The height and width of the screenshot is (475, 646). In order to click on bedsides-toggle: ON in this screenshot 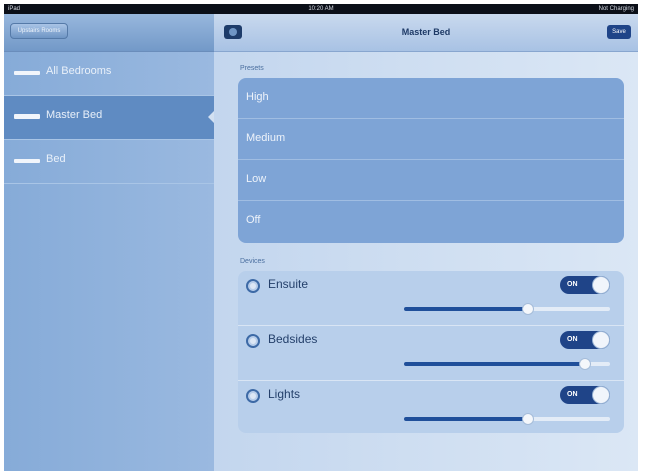, I will do `click(585, 340)`.